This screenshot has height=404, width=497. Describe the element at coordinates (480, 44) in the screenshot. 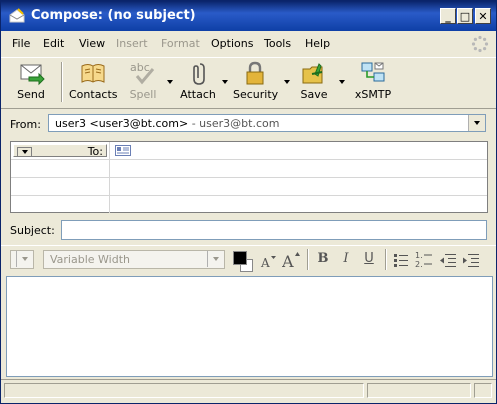

I see `activity-throbber-icon` at that location.